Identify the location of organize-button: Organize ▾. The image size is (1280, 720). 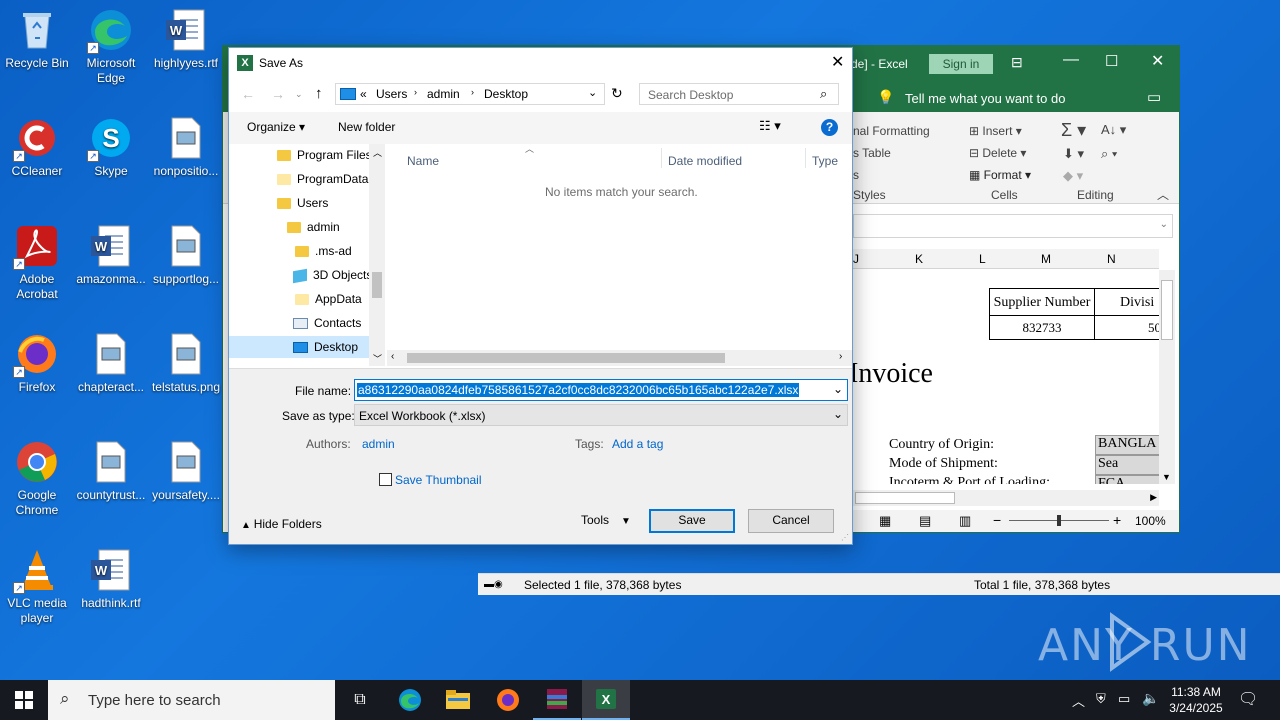
(276, 127).